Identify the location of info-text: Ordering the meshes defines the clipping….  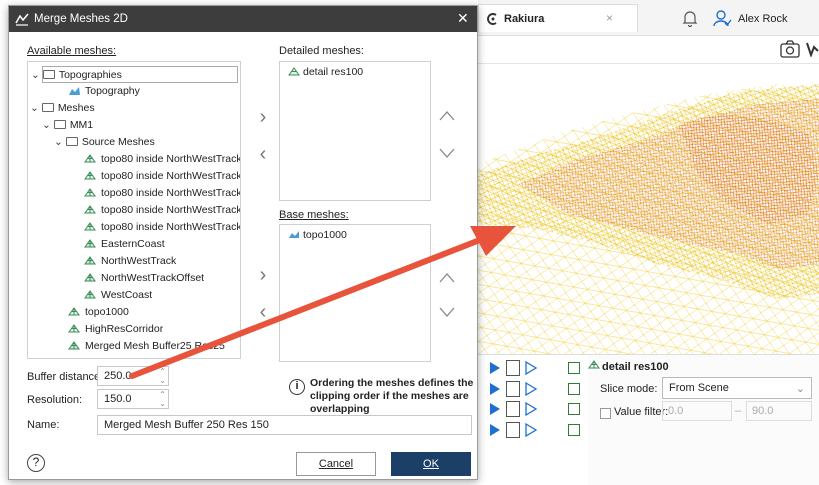
(392, 396).